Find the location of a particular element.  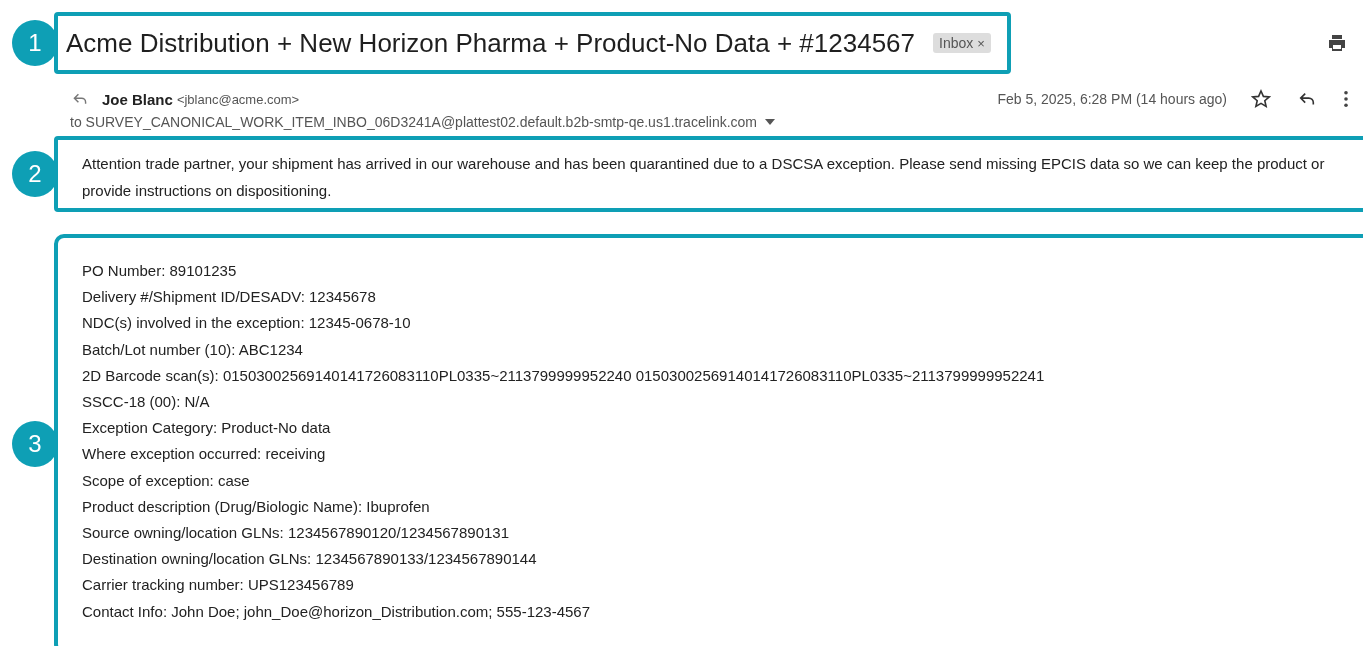

detail-line: Contact Info: John Doe; john_Doe@horizon_Distribution.com; 555-123-4567 is located at coordinates (337, 611).